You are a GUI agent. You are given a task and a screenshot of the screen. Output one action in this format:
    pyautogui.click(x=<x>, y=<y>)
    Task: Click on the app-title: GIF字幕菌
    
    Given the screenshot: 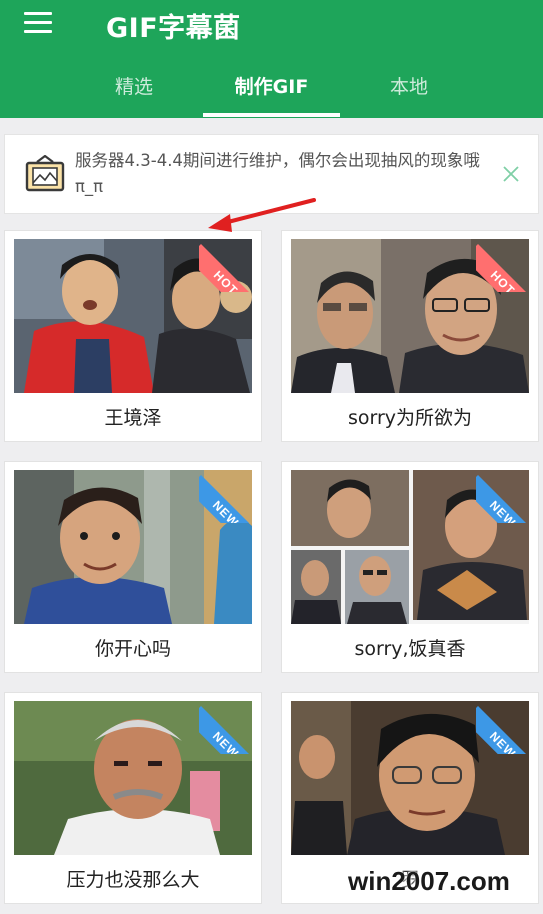 What is the action you would take?
    pyautogui.click(x=173, y=28)
    